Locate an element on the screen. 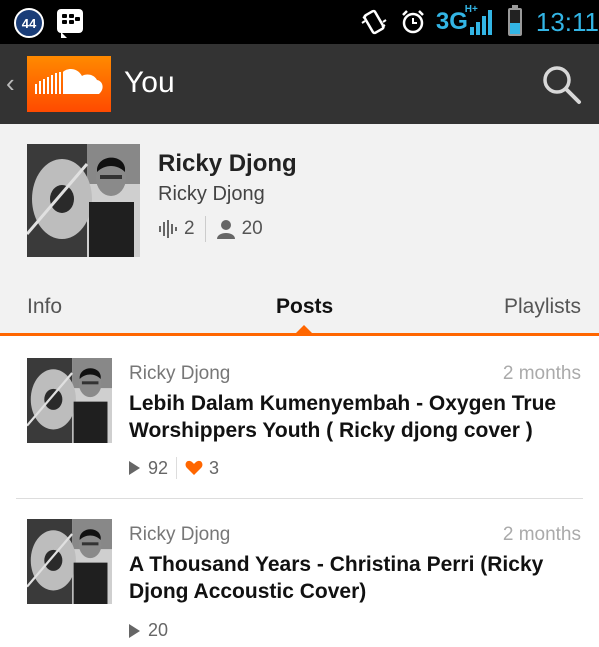 The image size is (599, 647). notification-count-badge: 44 is located at coordinates (29, 23).